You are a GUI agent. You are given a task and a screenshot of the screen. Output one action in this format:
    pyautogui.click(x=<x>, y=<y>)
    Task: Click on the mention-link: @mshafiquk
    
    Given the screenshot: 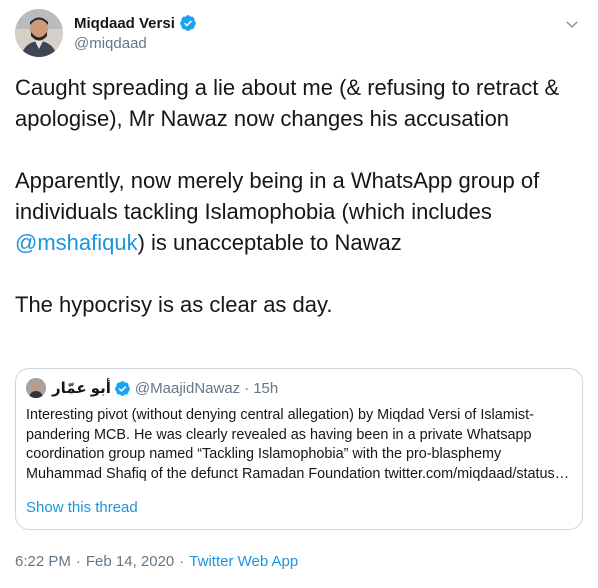 What is the action you would take?
    pyautogui.click(x=76, y=242)
    